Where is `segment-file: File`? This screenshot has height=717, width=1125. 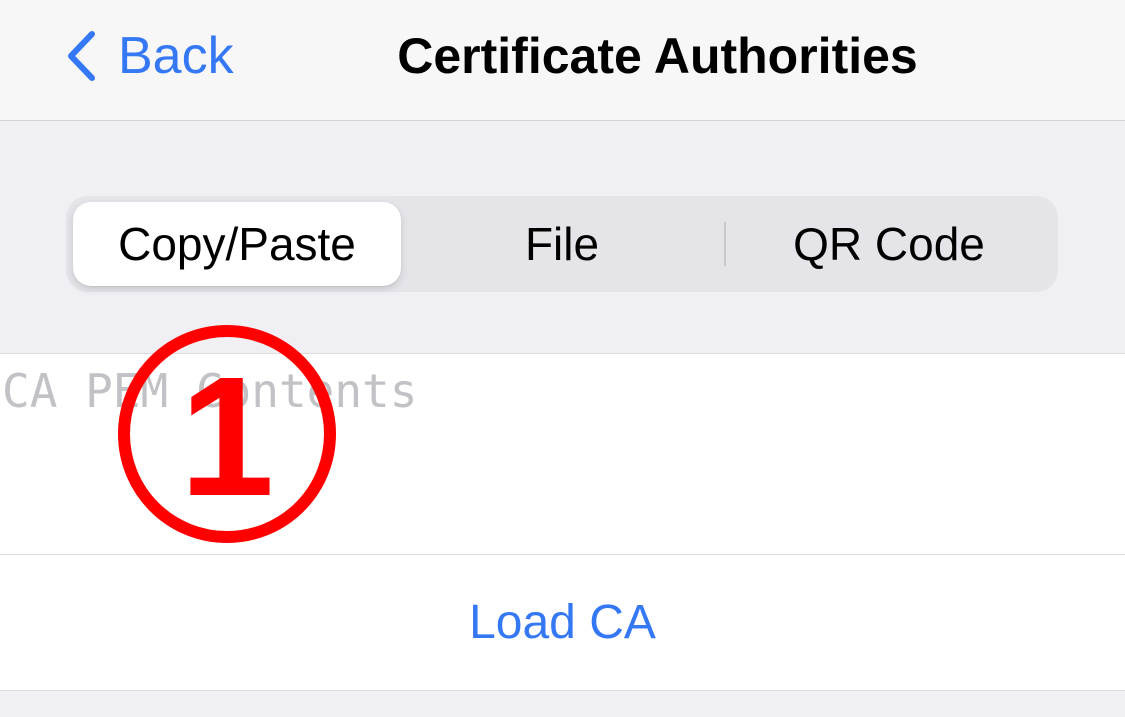
segment-file: File is located at coordinates (562, 244).